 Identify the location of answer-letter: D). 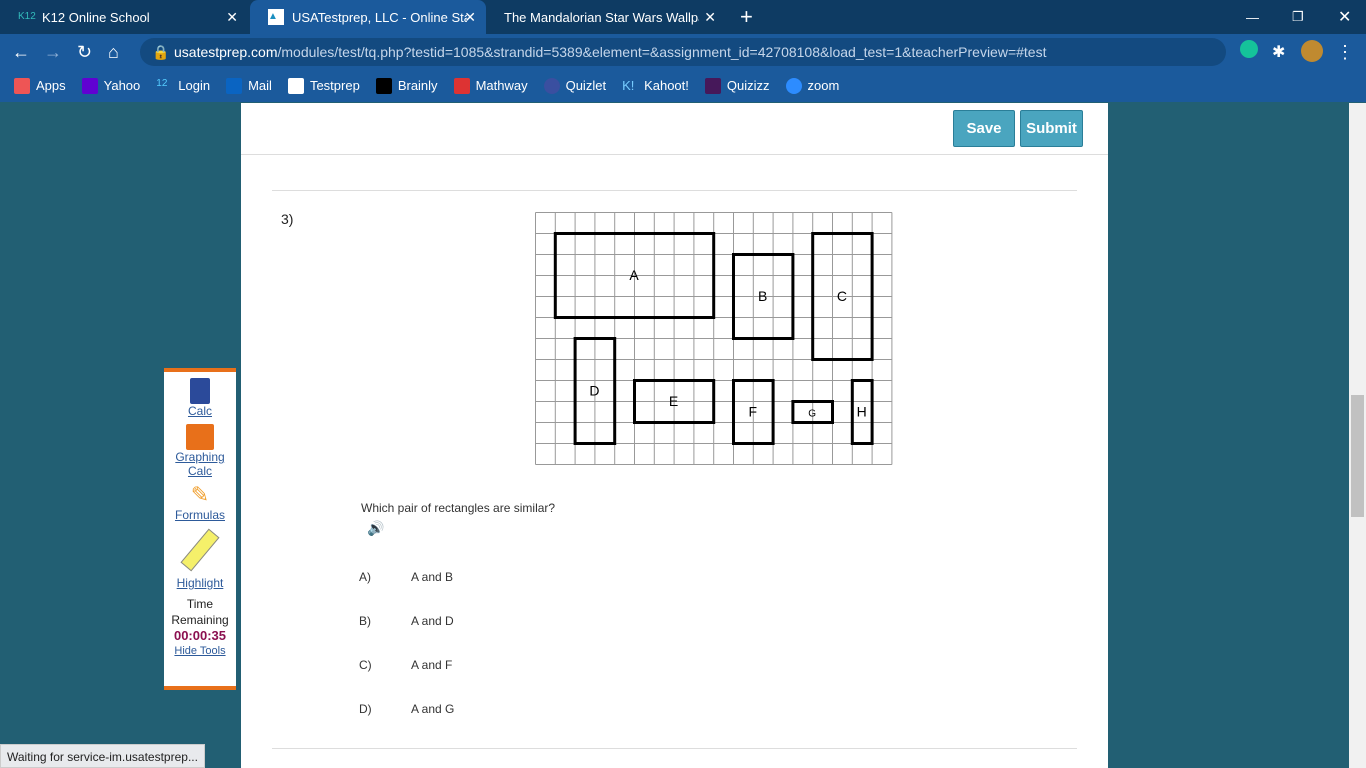
(365, 709).